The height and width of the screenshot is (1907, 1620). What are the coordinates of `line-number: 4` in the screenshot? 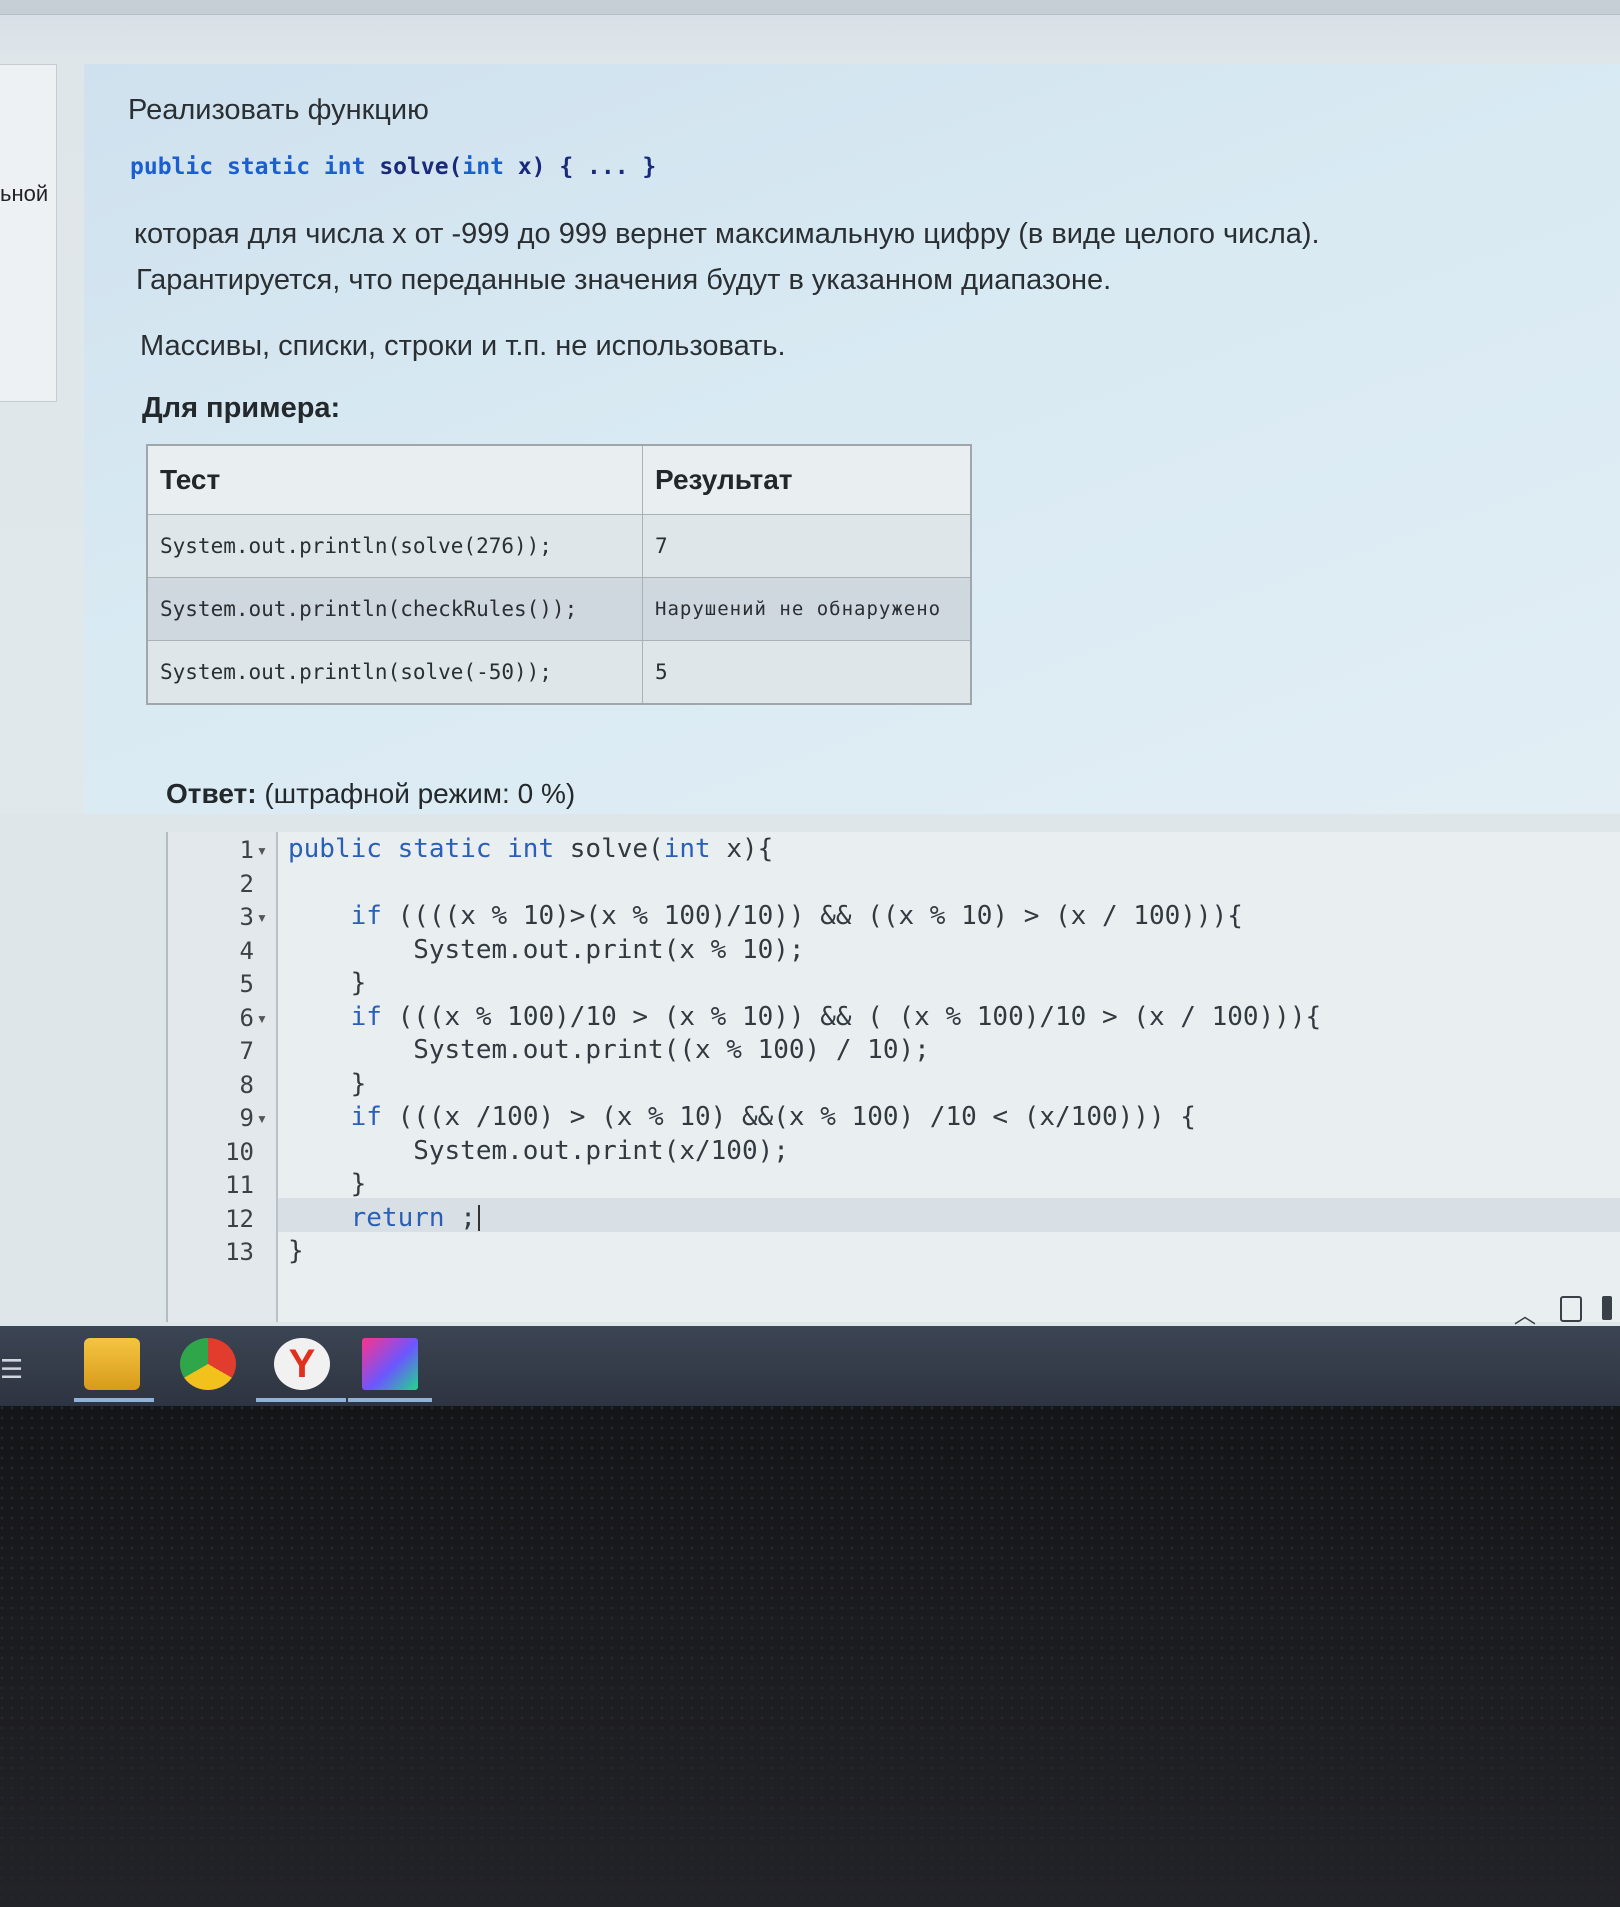 It's located at (246, 950).